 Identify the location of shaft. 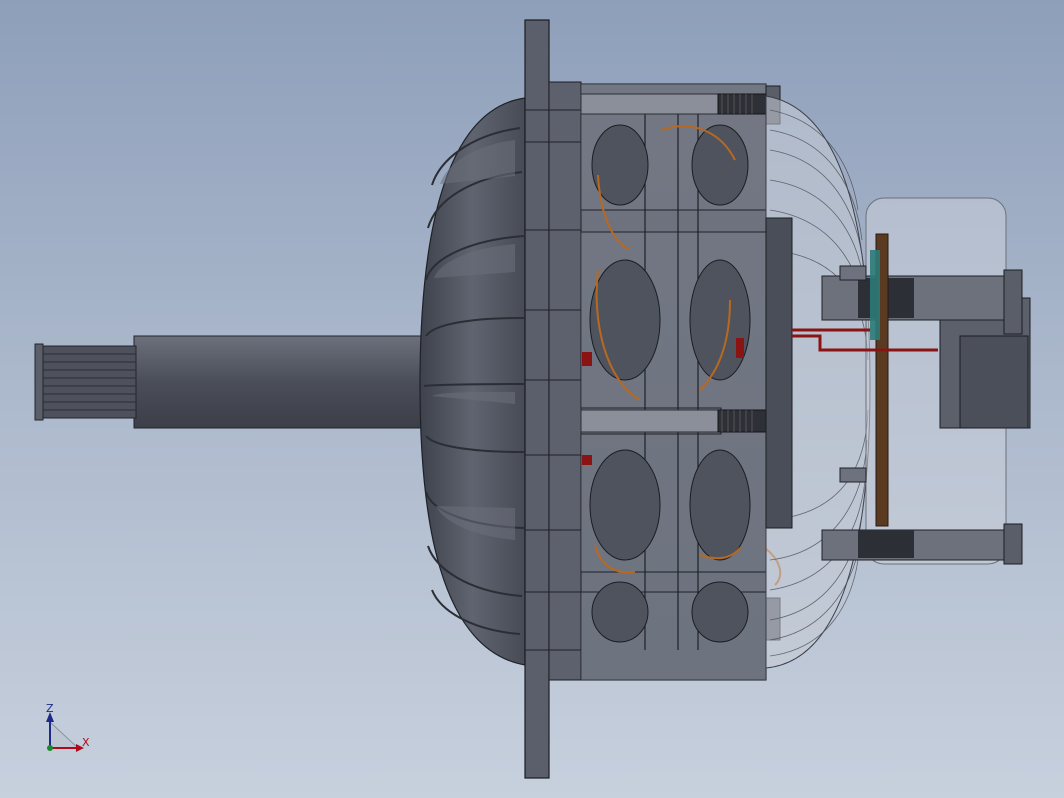
(229, 382).